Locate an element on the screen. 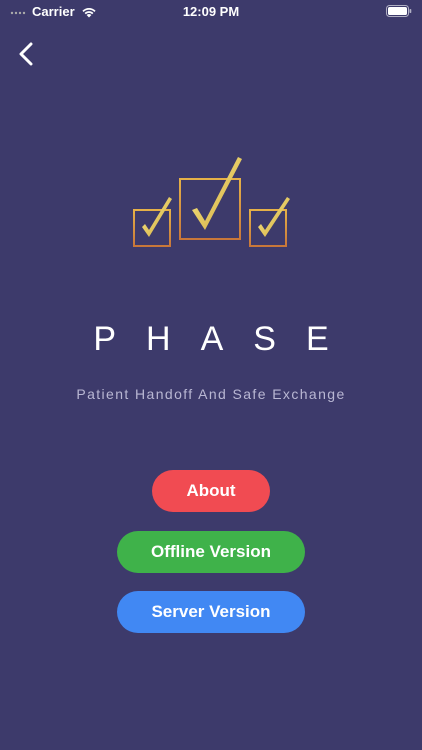  chevron-left-icon is located at coordinates (26, 54).